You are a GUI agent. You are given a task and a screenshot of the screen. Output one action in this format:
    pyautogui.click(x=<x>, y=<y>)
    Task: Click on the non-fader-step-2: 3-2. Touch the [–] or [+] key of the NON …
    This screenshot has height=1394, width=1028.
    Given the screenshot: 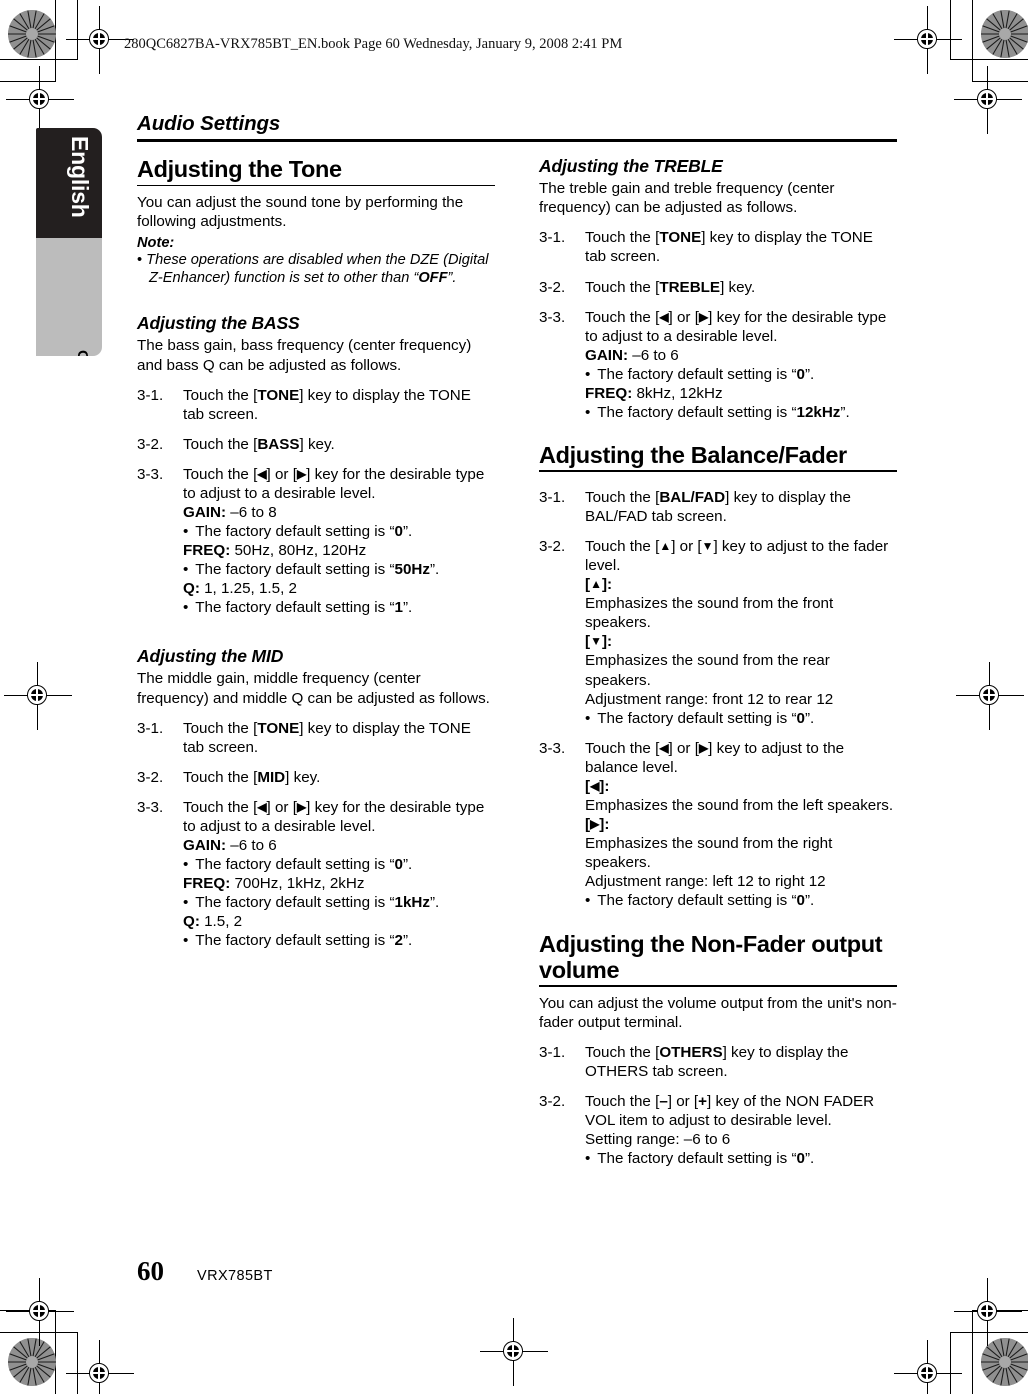 What is the action you would take?
    pyautogui.click(x=718, y=1130)
    